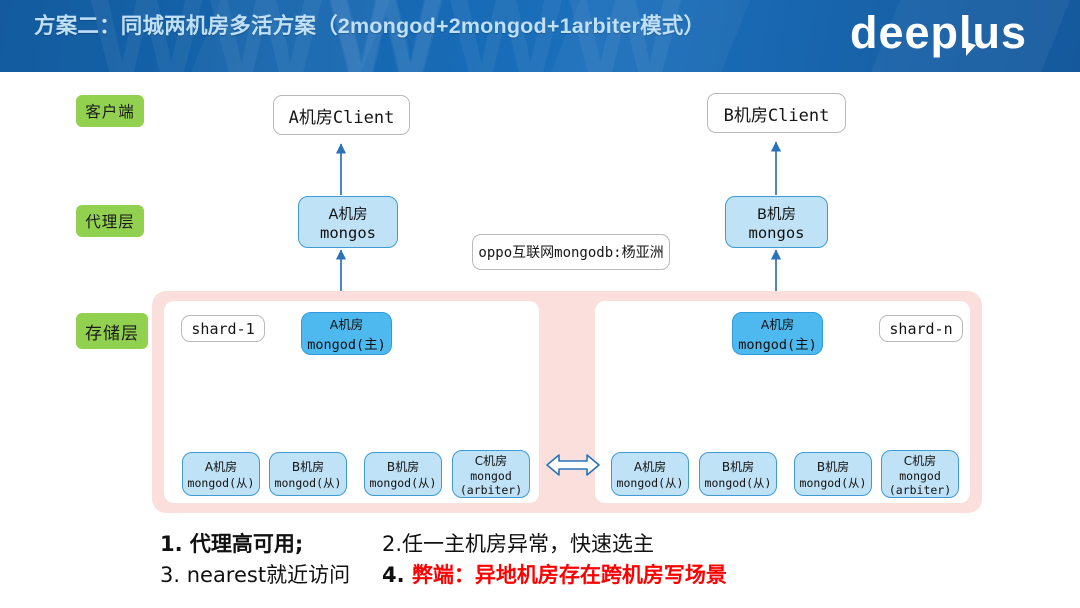 The image size is (1080, 608). I want to click on layer-tag-client: 客户端, so click(110, 111).